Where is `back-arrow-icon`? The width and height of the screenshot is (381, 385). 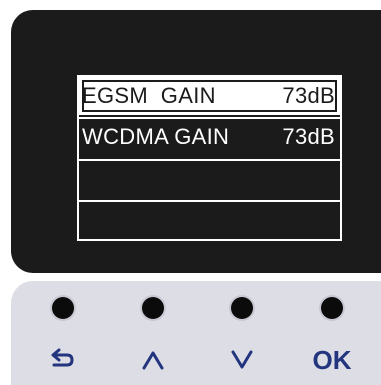 back-arrow-icon is located at coordinates (63, 360).